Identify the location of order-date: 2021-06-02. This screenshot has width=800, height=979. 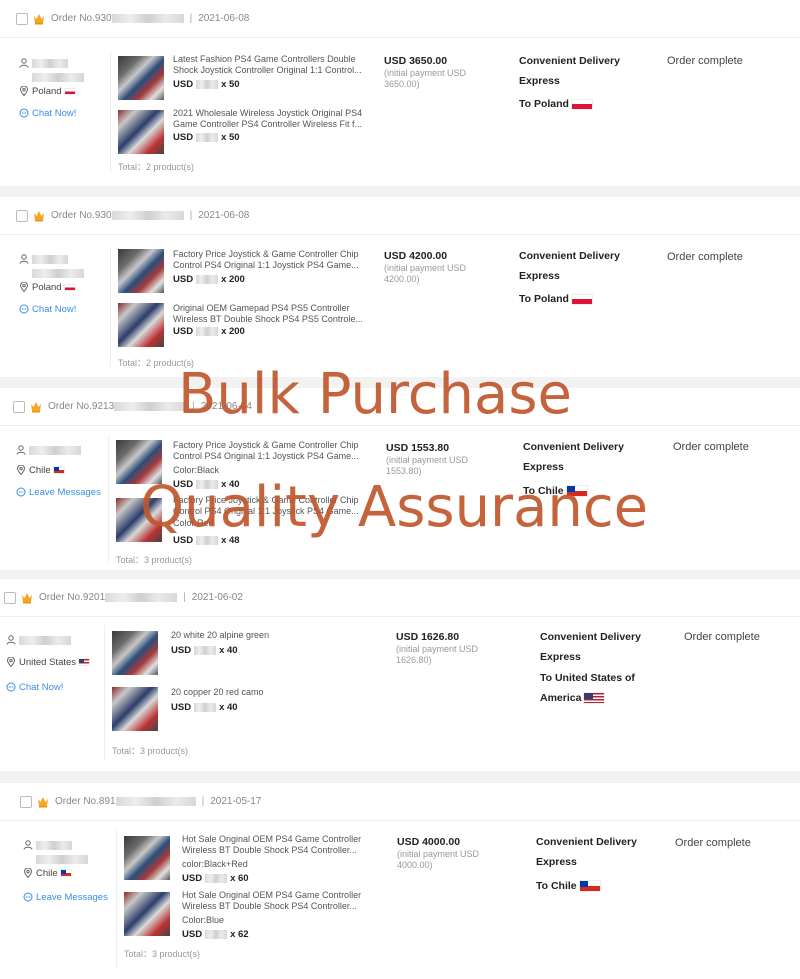
(217, 597).